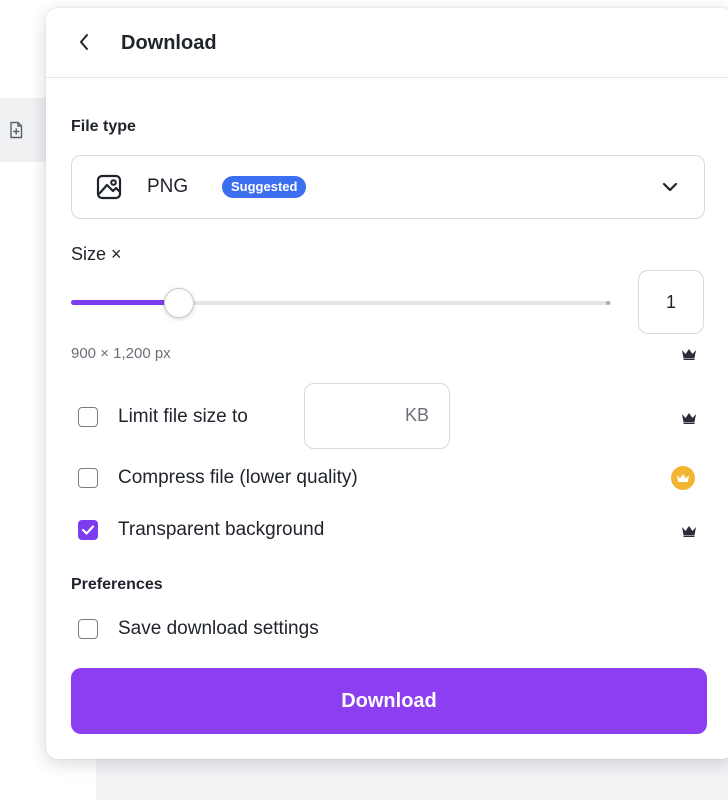  Describe the element at coordinates (88, 629) in the screenshot. I see `save-download-settings-checkbox` at that location.